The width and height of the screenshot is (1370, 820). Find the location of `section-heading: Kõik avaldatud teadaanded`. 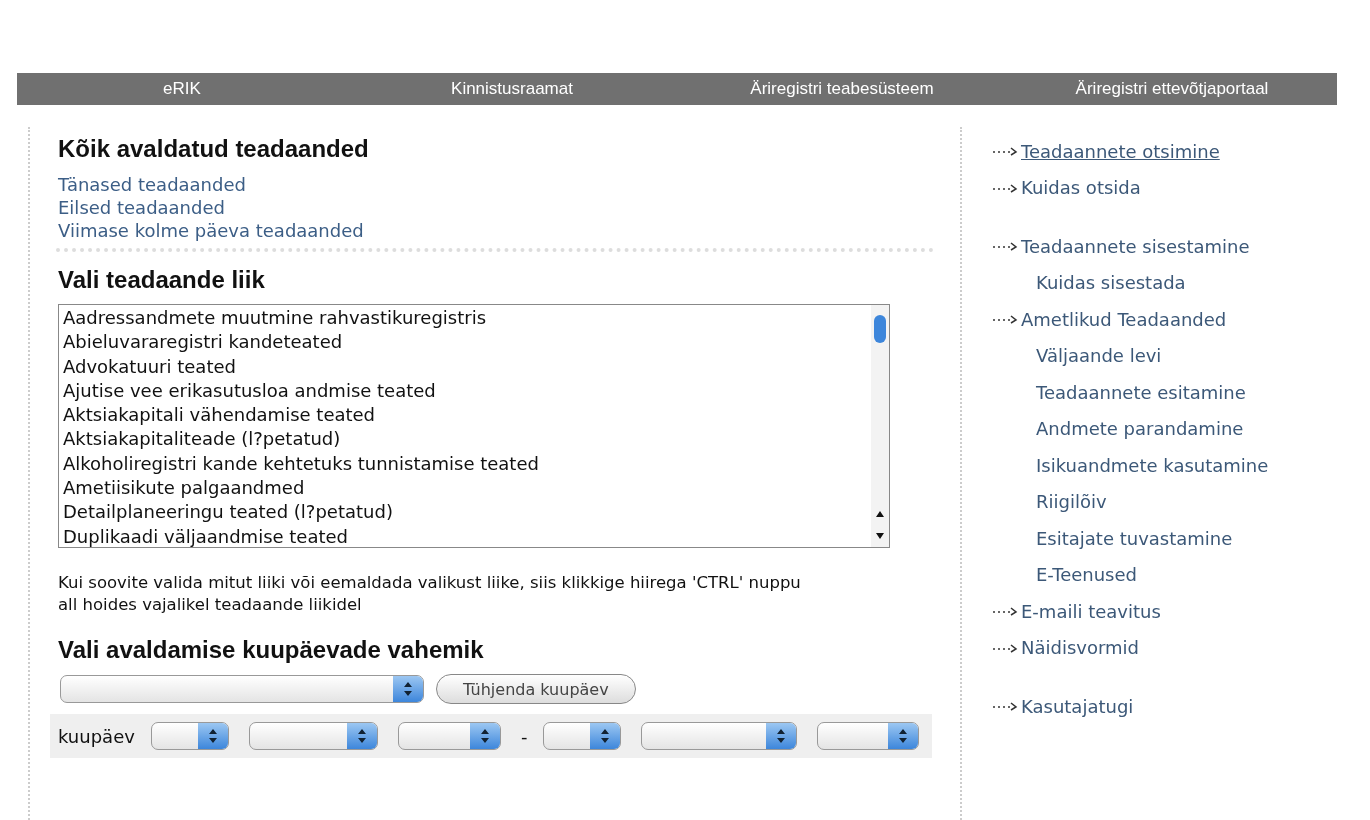

section-heading: Kõik avaldatud teadaanded is located at coordinates (214, 149).